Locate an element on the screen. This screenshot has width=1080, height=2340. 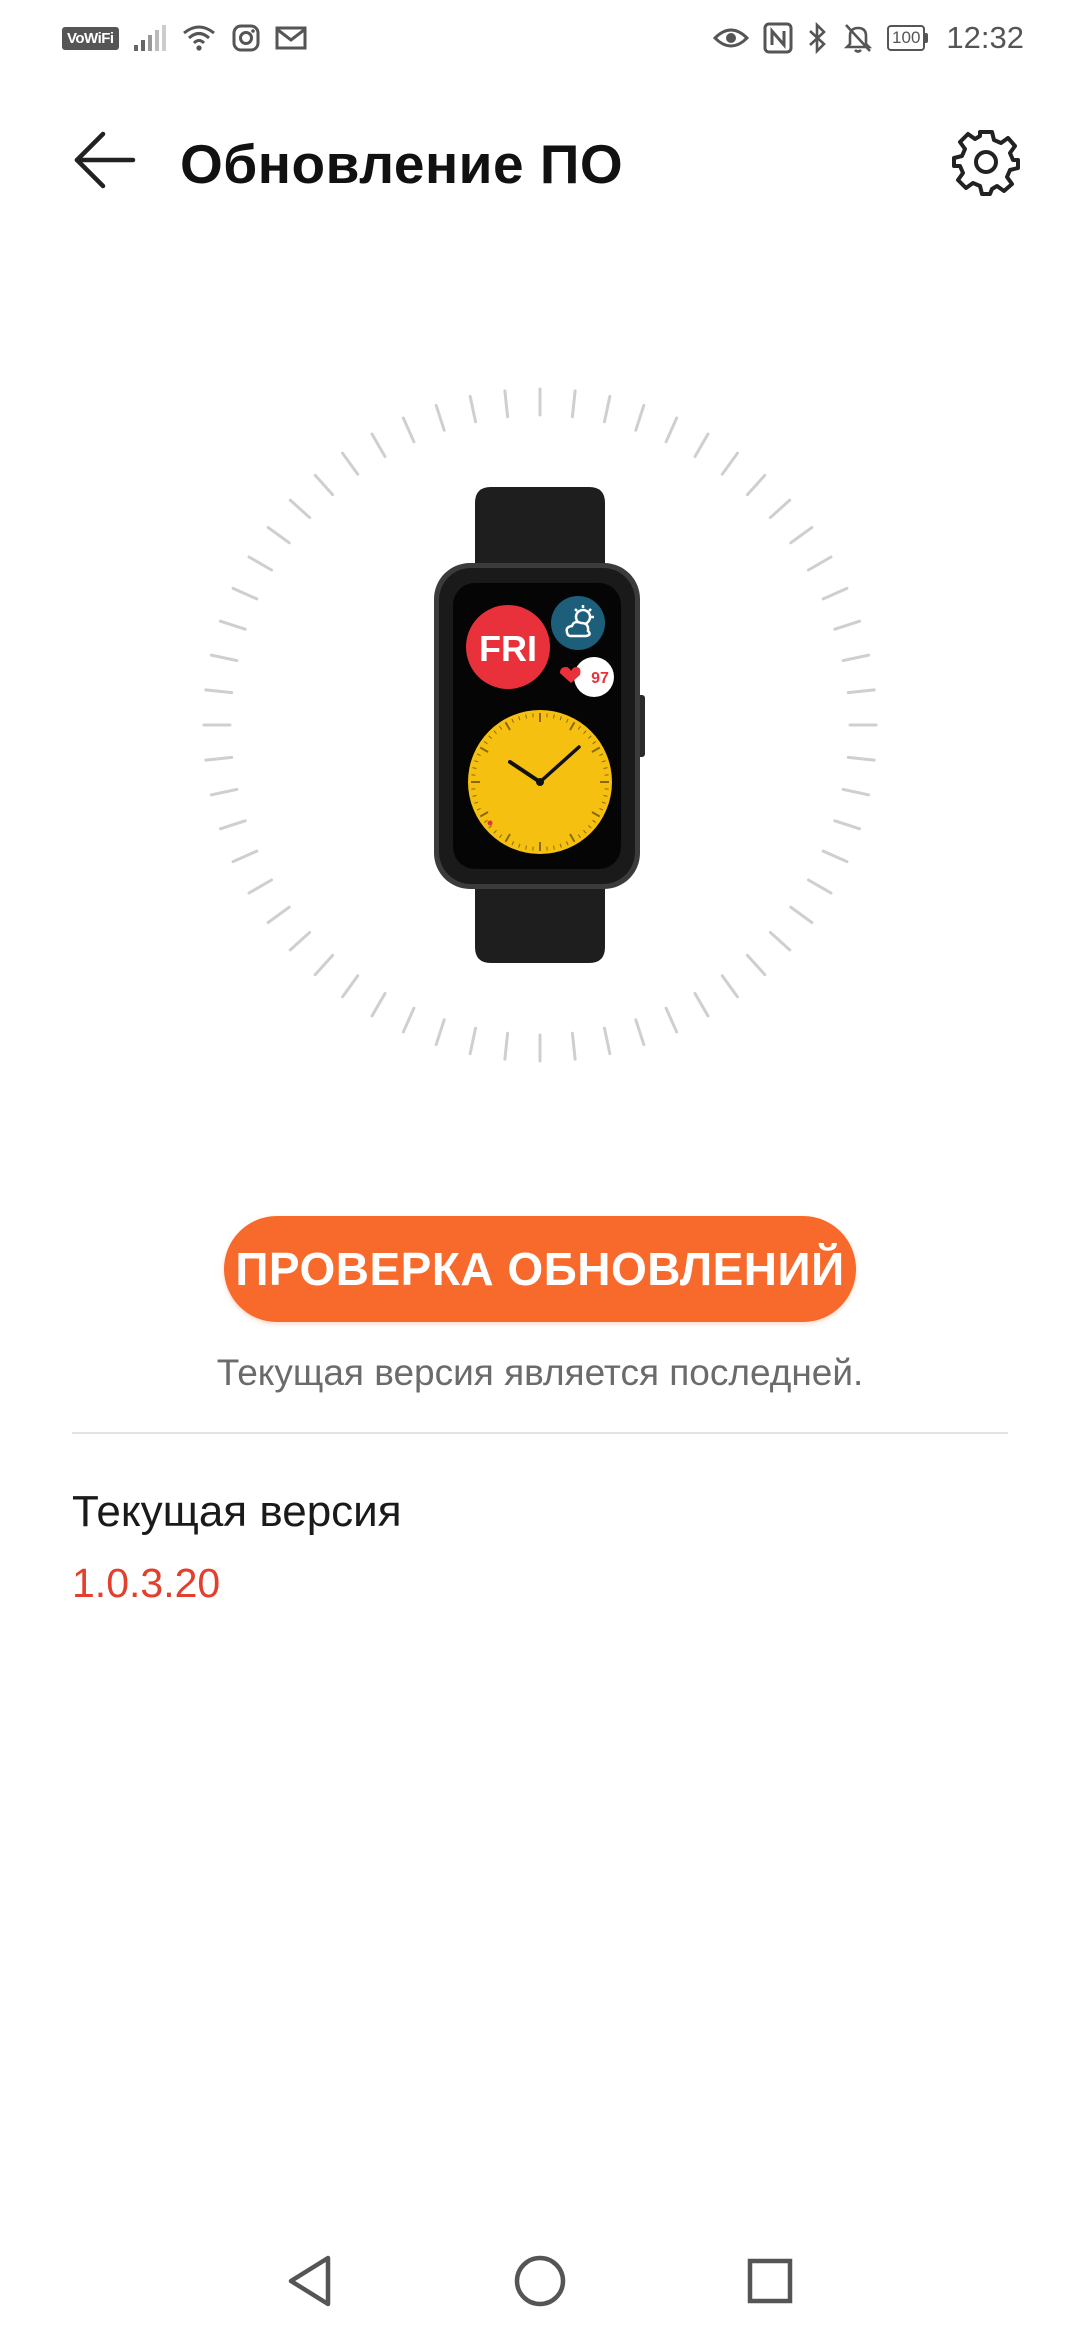
gear-icon is located at coordinates (986, 163).